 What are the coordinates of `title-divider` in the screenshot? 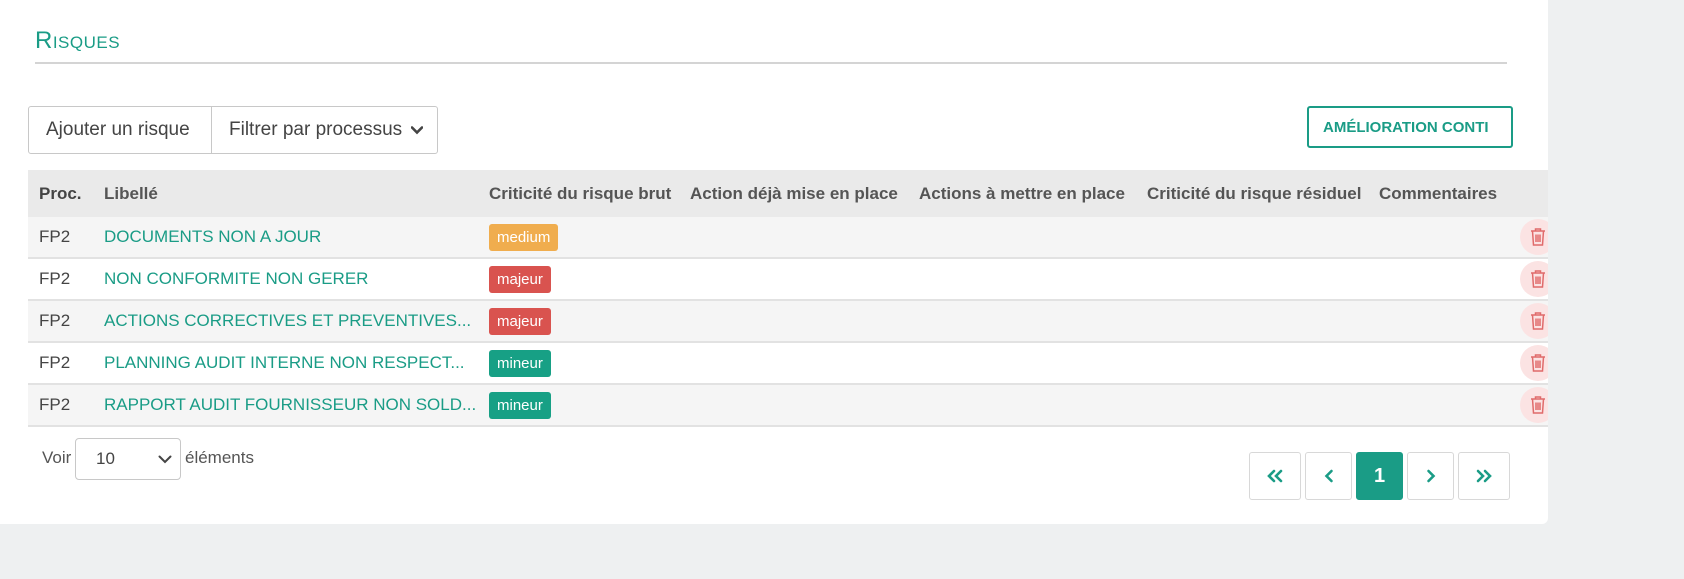 It's located at (771, 63).